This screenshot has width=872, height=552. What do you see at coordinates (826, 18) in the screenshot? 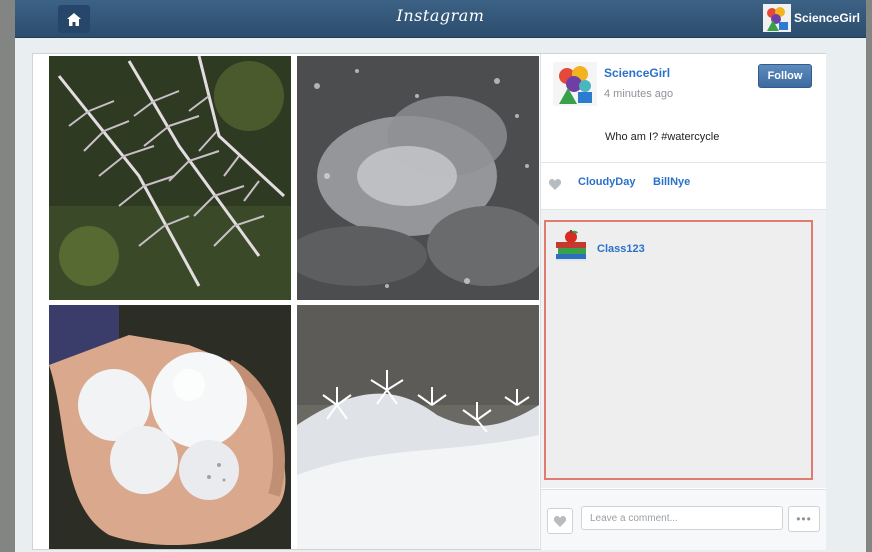
I see `header-username: ScienceGirl` at bounding box center [826, 18].